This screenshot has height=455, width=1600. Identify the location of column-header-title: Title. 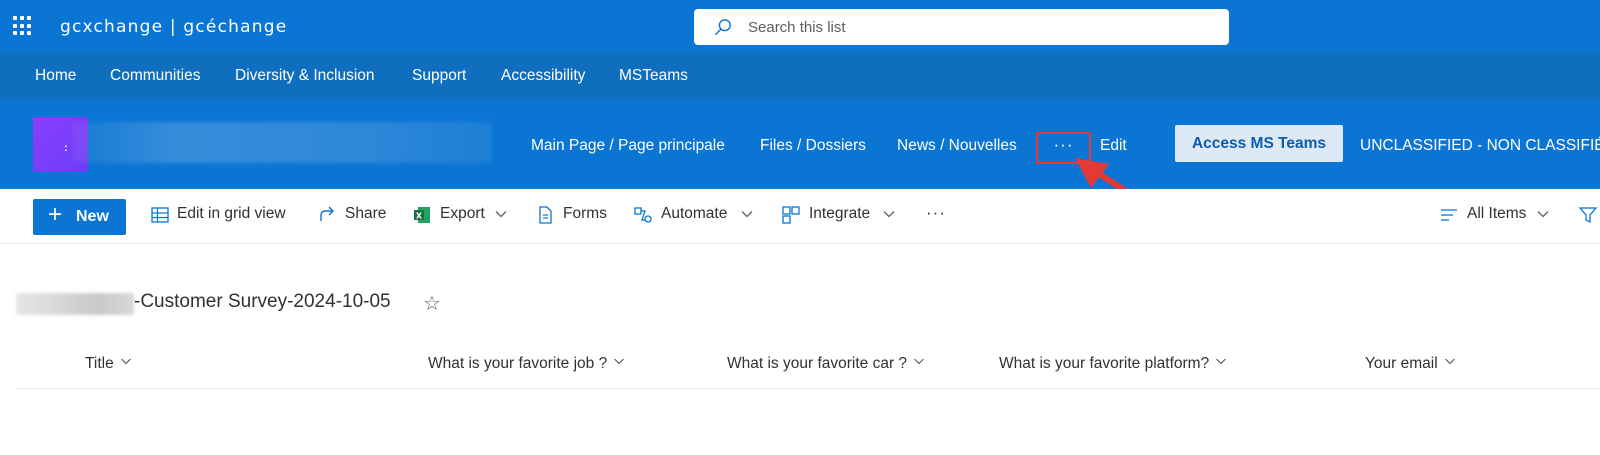
(108, 364).